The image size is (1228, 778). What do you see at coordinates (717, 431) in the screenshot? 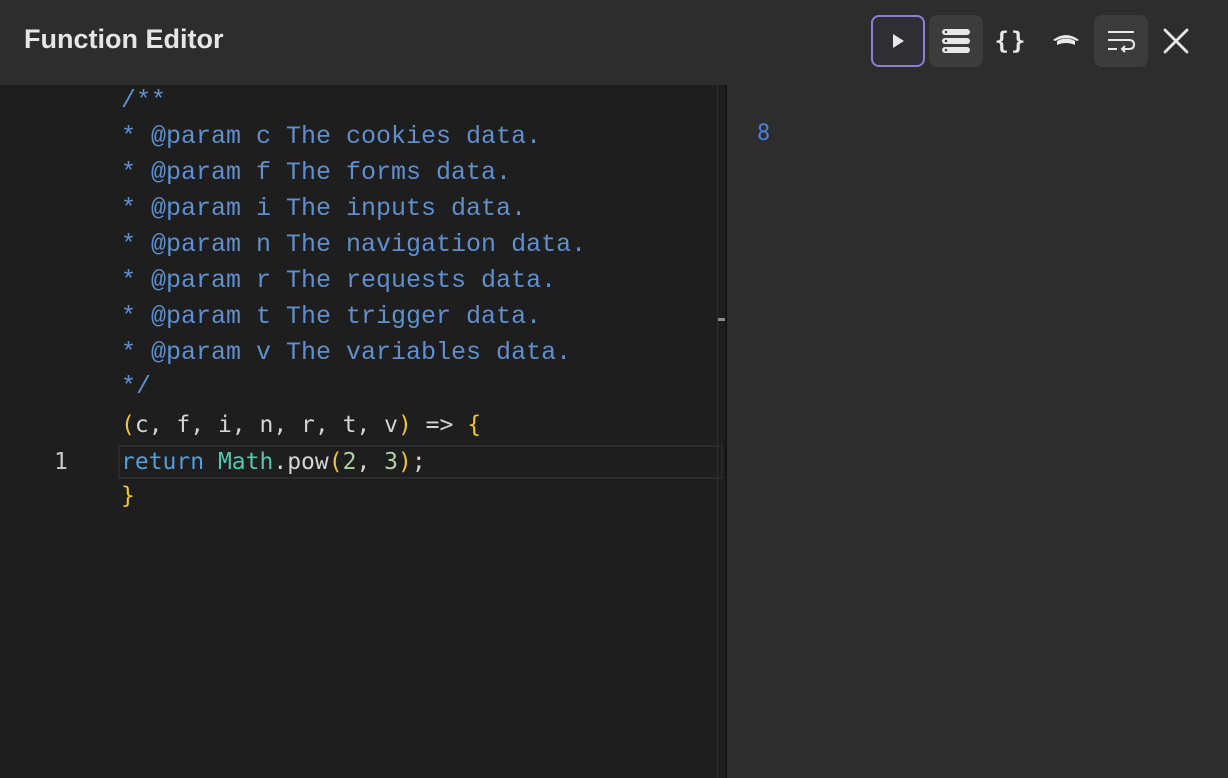
I see `editor-scrollbar` at bounding box center [717, 431].